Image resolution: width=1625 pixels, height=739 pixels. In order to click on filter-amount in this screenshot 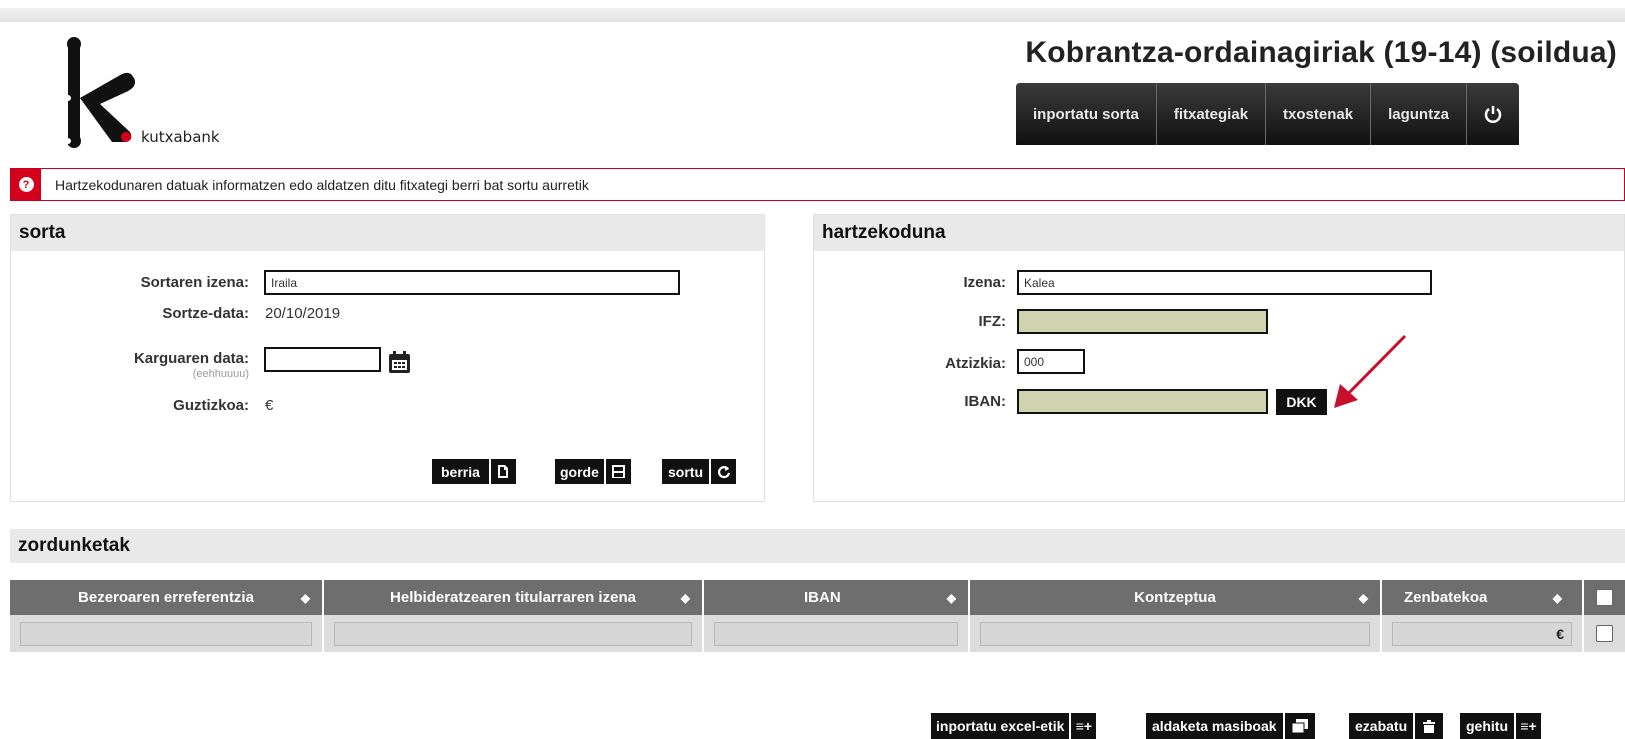, I will do `click(1482, 633)`.